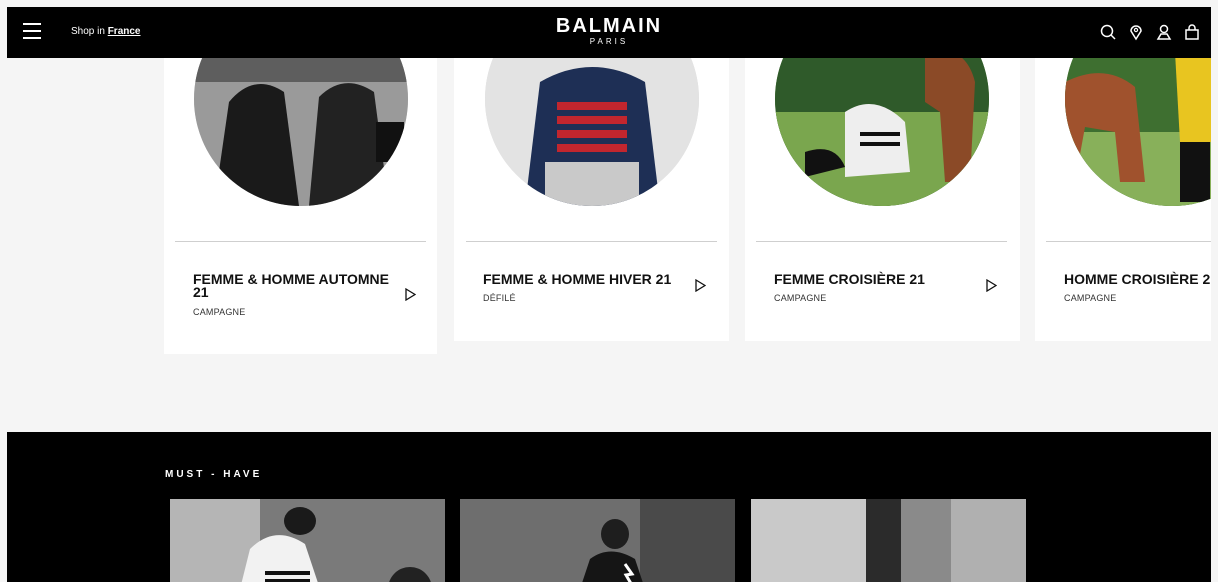 Image resolution: width=1218 pixels, height=582 pixels. I want to click on brand-name: BALMAIN, so click(609, 26).